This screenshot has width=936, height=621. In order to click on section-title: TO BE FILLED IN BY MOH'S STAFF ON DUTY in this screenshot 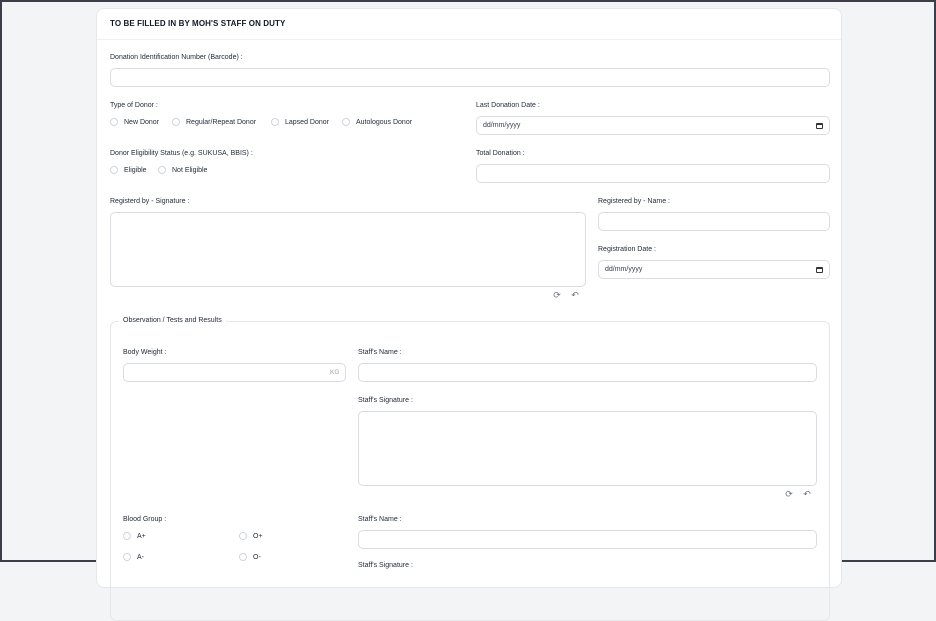, I will do `click(198, 23)`.